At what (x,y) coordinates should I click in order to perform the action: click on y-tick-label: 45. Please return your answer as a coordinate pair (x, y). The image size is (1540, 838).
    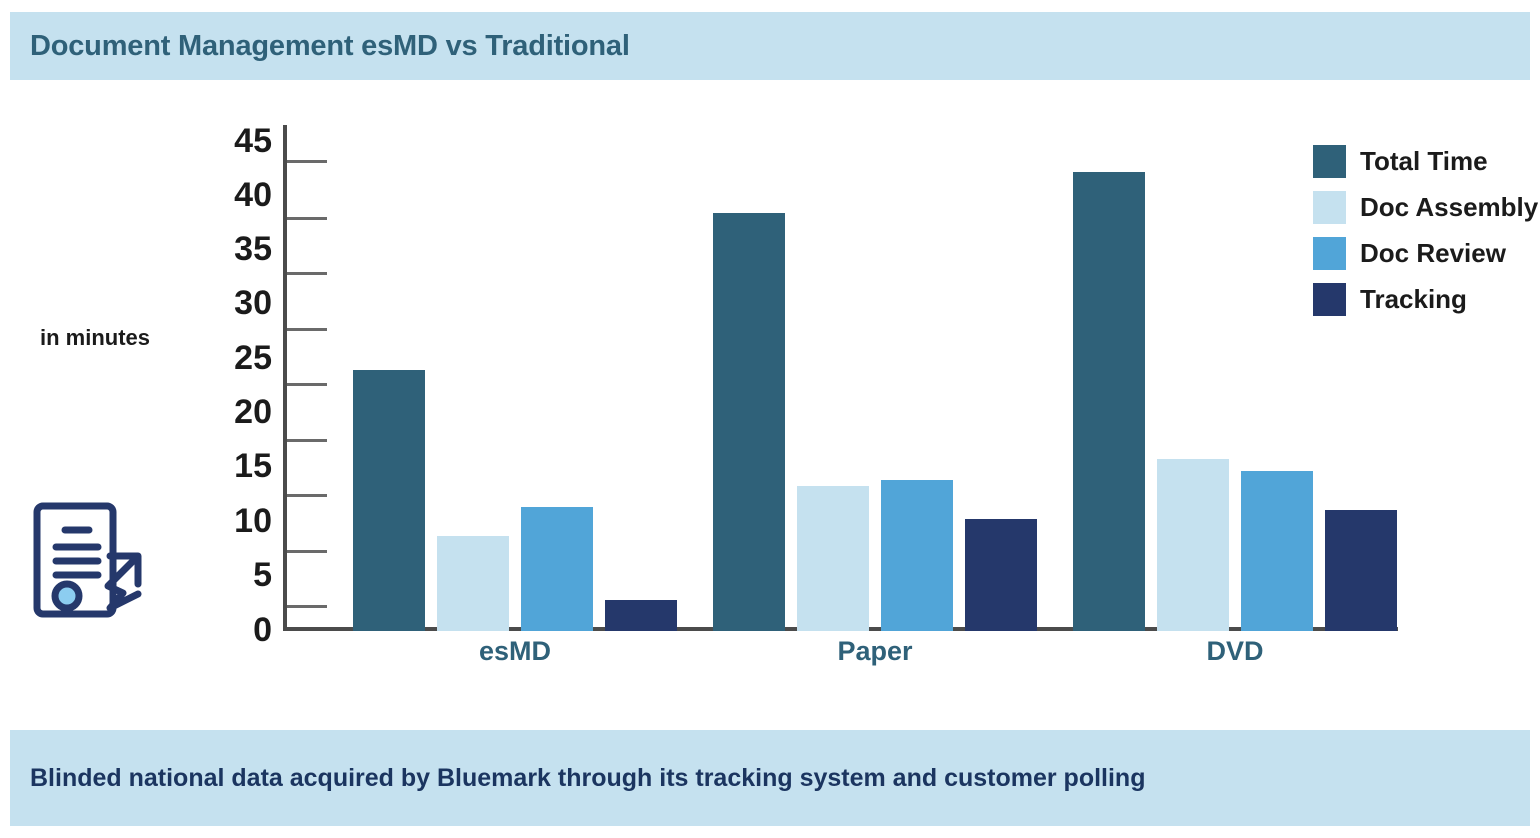
    Looking at the image, I should click on (253, 141).